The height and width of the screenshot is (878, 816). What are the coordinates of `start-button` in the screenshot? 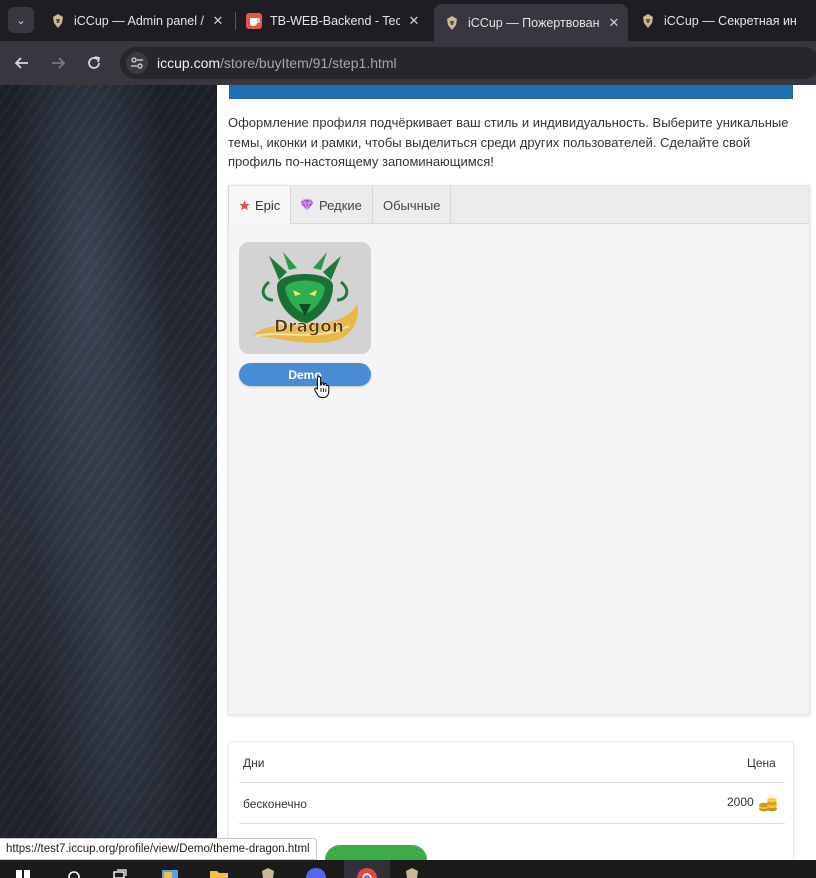 It's located at (23, 869).